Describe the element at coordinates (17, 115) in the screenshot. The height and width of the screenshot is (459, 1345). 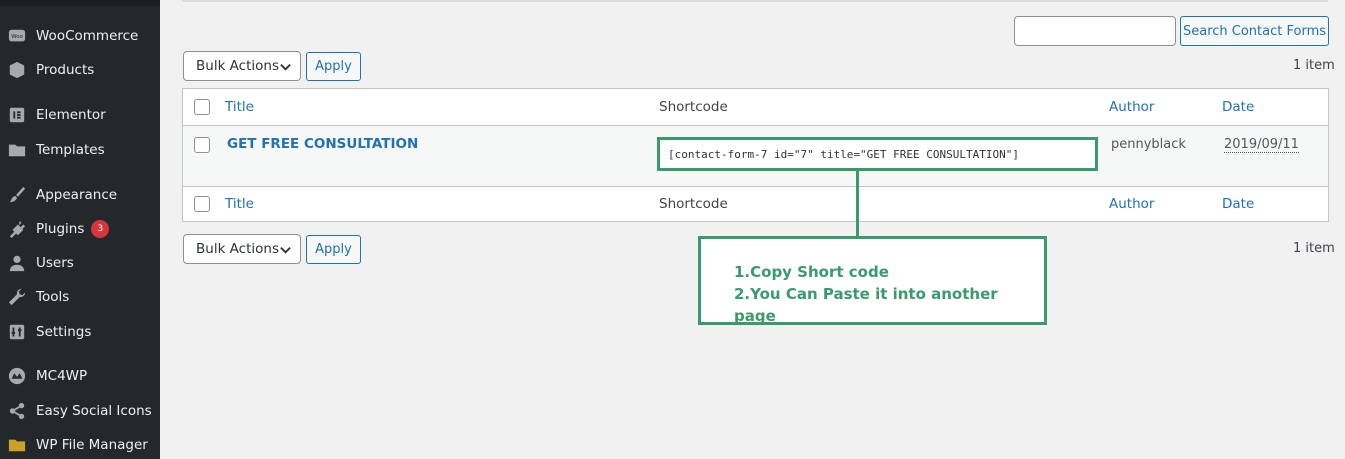
I see `elementor-icon` at that location.